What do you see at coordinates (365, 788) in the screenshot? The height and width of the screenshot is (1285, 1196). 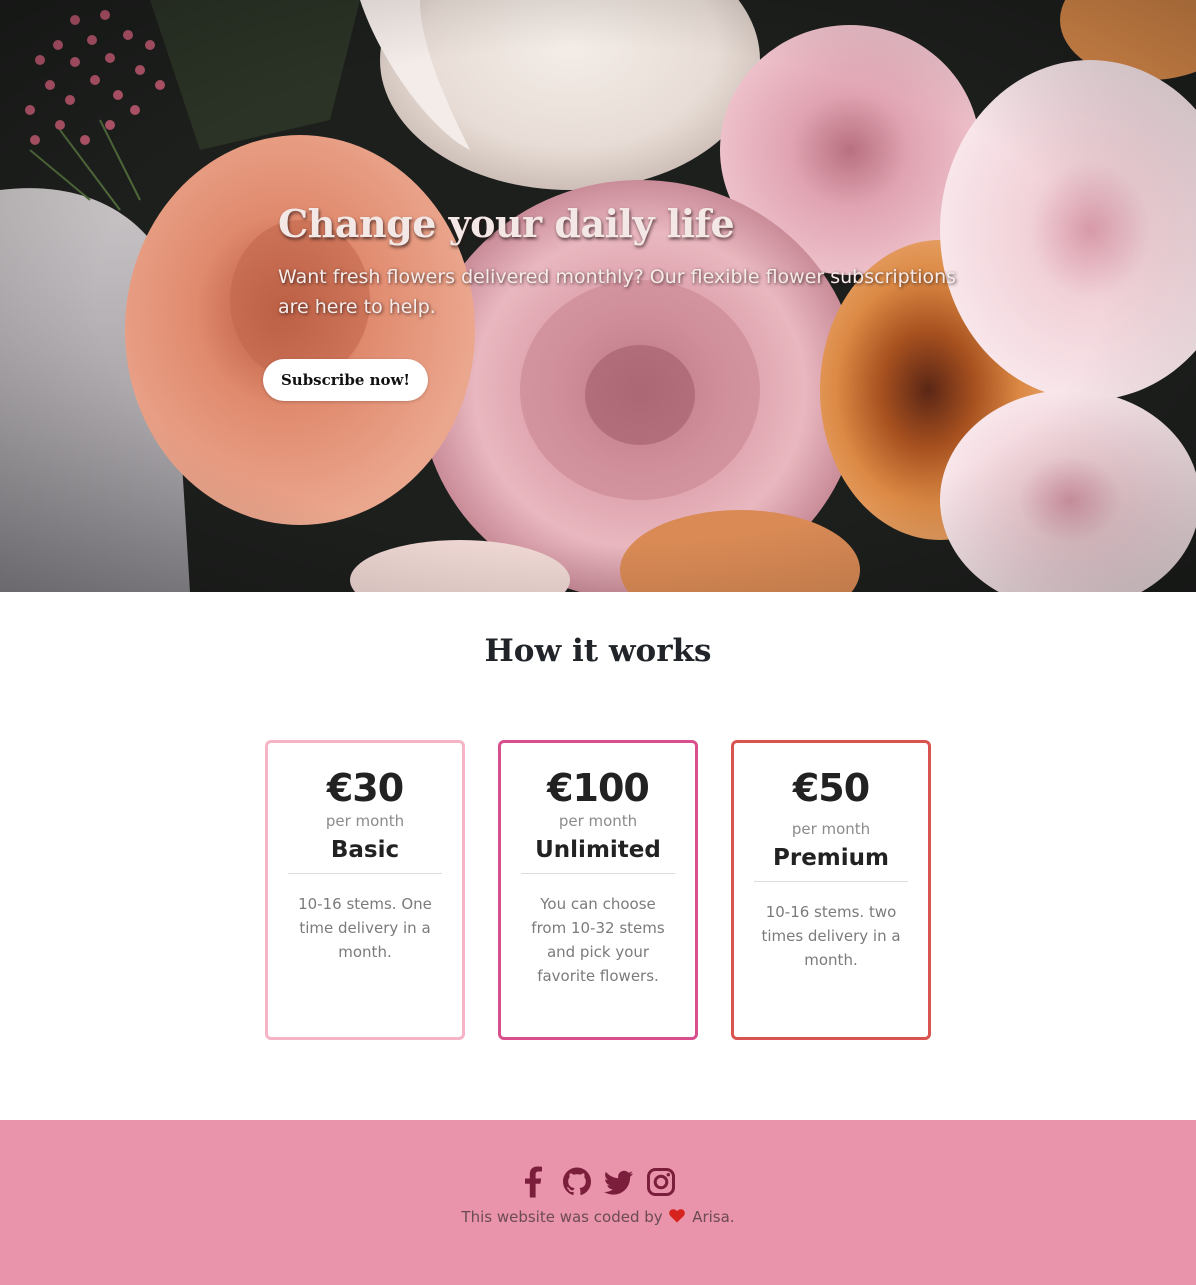 I see `plan-price: €30` at bounding box center [365, 788].